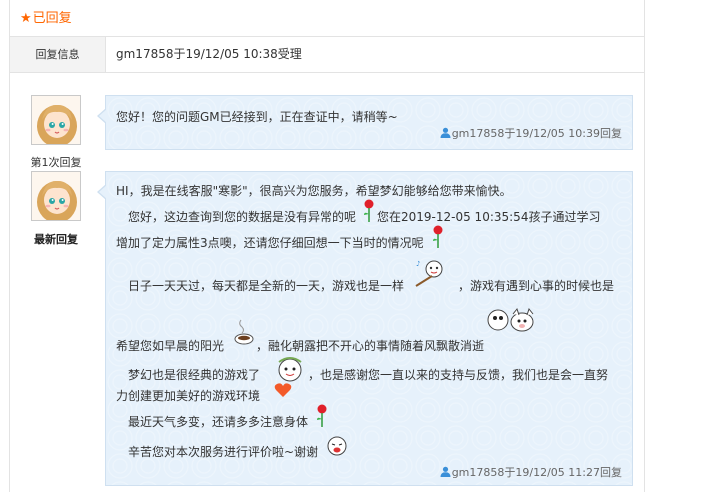  What do you see at coordinates (56, 239) in the screenshot?
I see `reply-label-latest: 最新回复` at bounding box center [56, 239].